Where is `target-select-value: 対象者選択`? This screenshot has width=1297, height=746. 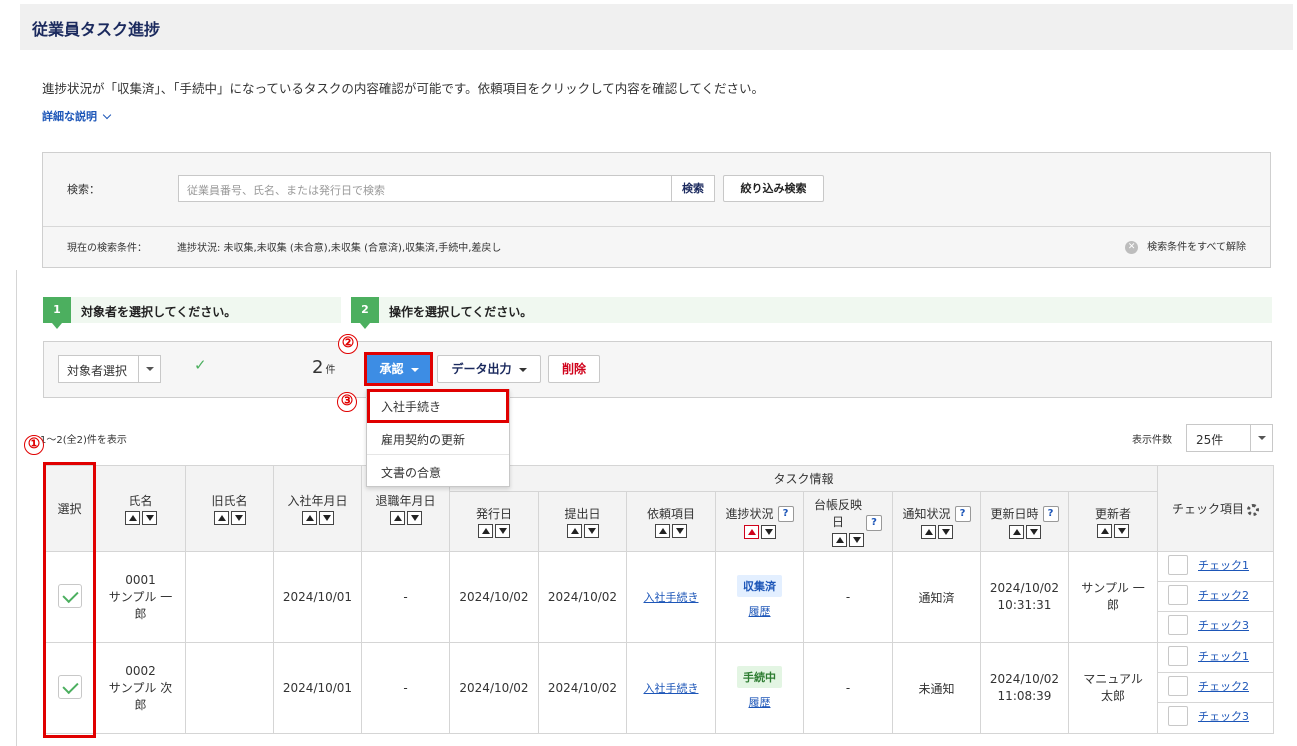 target-select-value: 対象者選択 is located at coordinates (97, 371).